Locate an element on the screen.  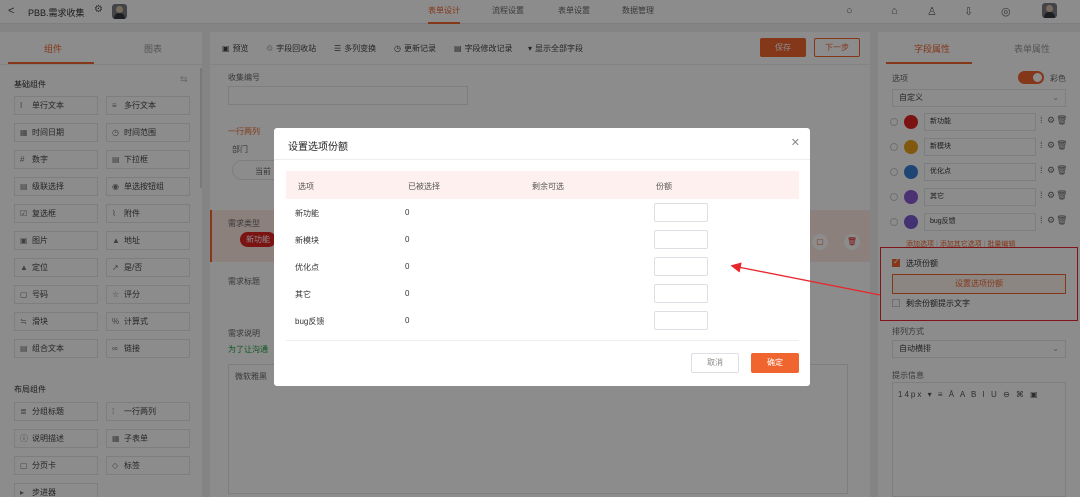
annotation-arrow is located at coordinates (805, 279).